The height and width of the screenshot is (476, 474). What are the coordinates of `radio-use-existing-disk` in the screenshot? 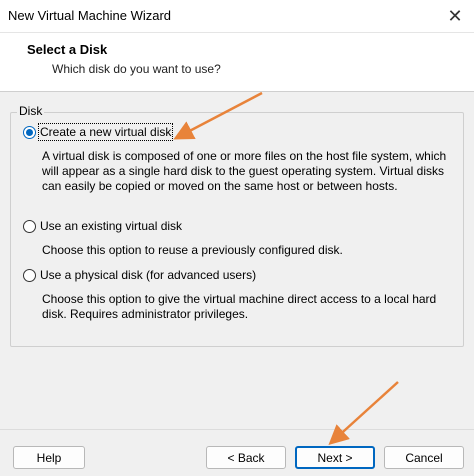 It's located at (29, 226).